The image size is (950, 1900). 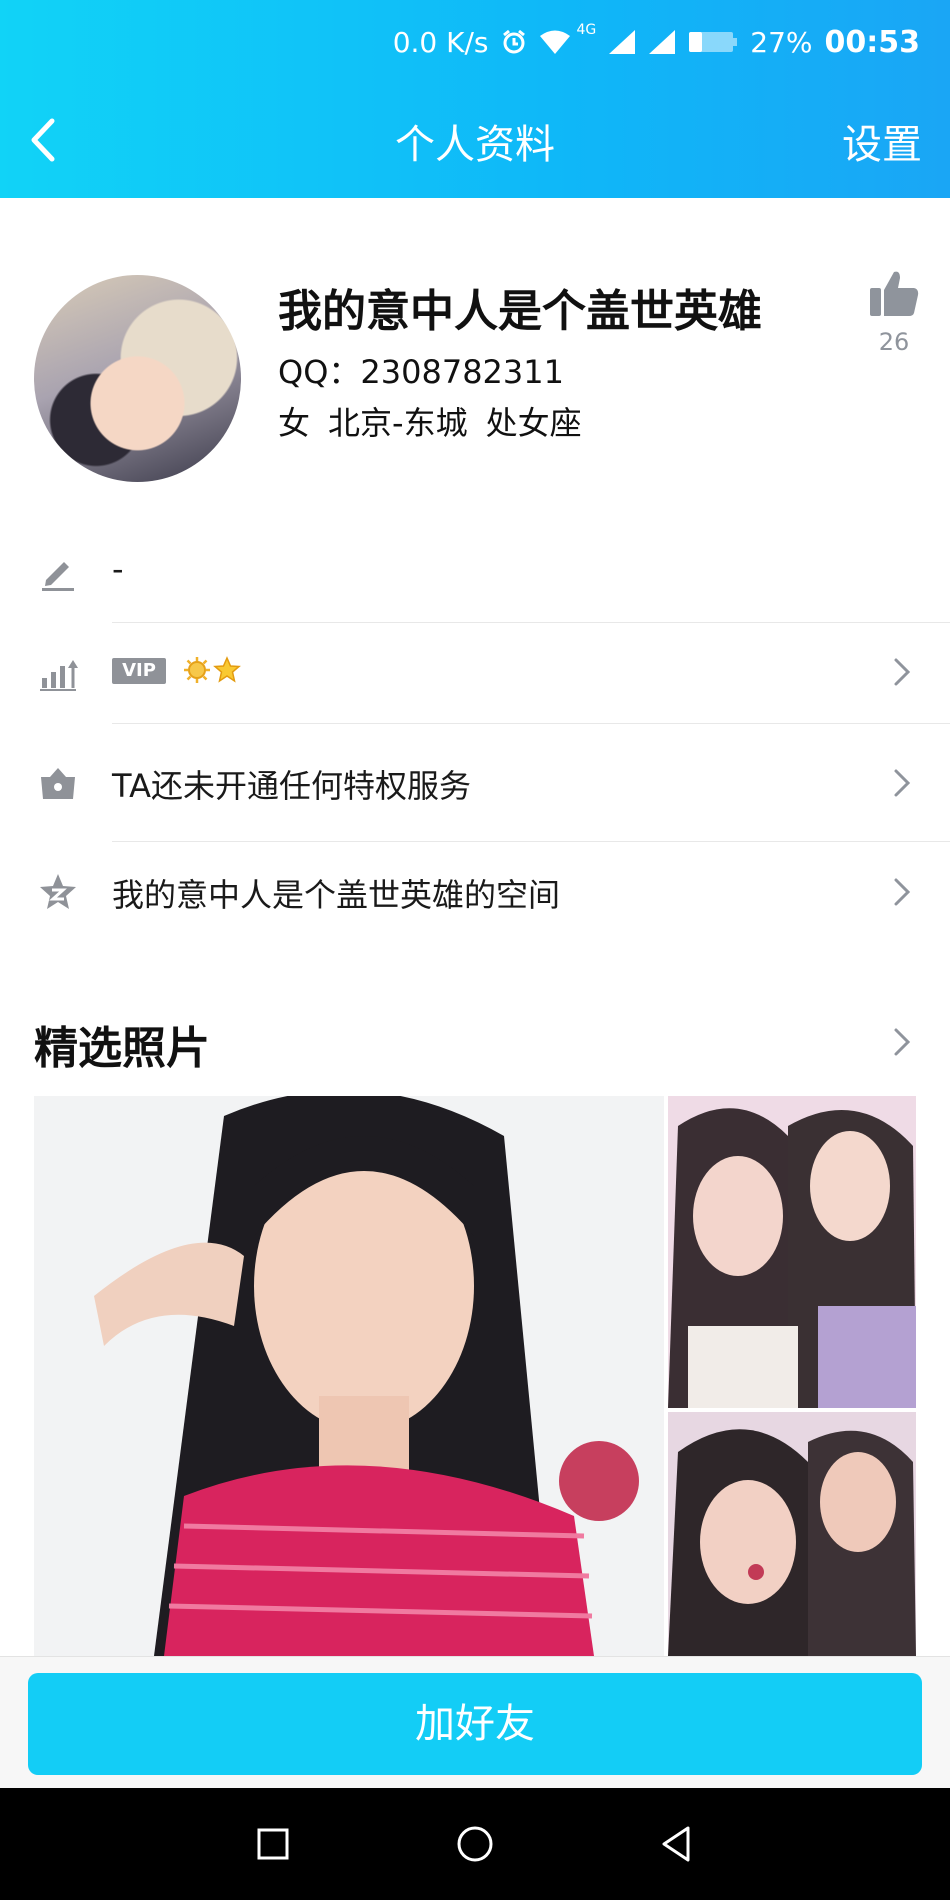 I want to click on zodiac: 处女座, so click(x=533, y=423).